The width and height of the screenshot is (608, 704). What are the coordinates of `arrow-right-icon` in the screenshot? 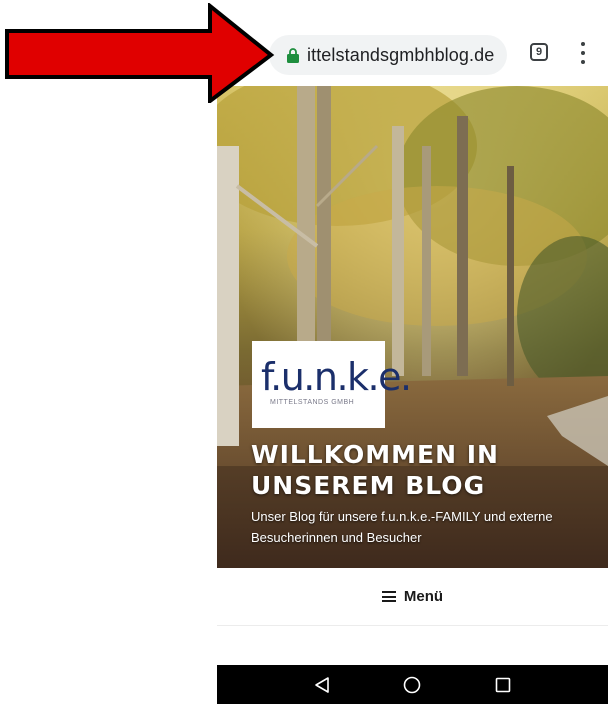 It's located at (140, 53).